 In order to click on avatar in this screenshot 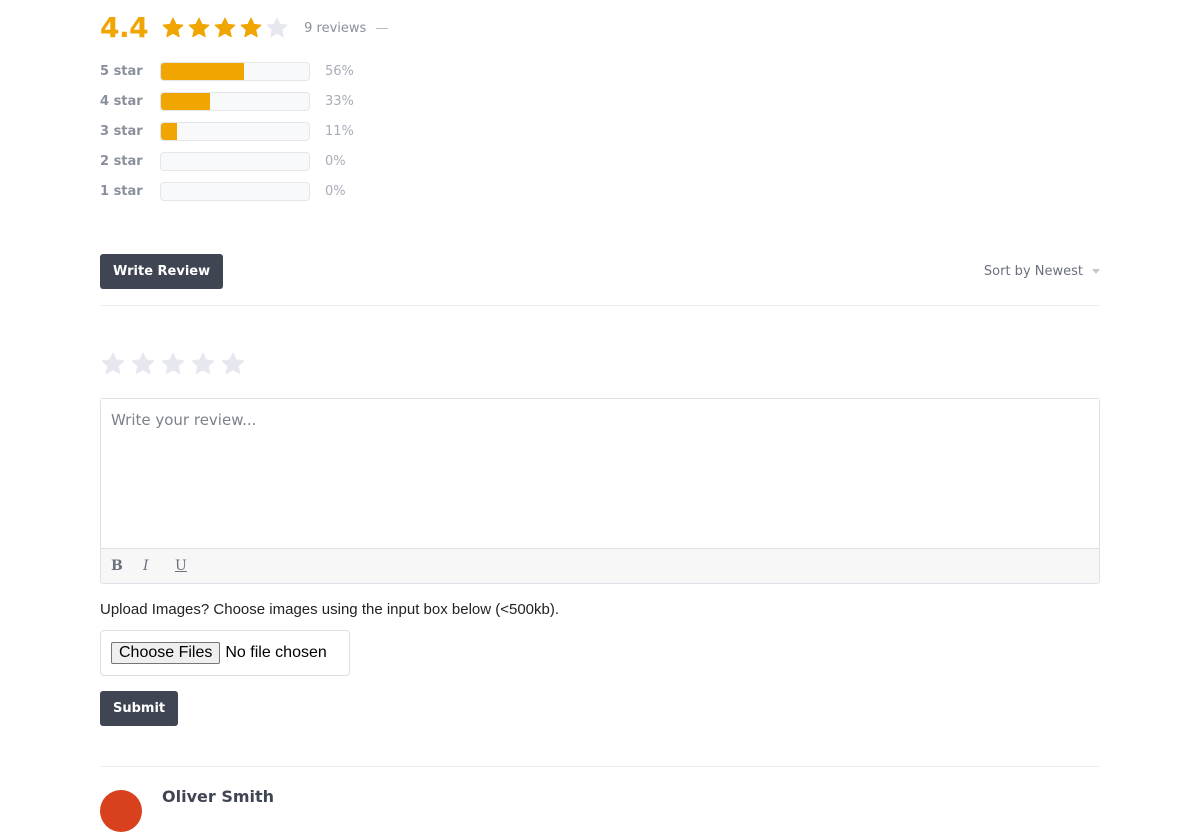, I will do `click(121, 811)`.